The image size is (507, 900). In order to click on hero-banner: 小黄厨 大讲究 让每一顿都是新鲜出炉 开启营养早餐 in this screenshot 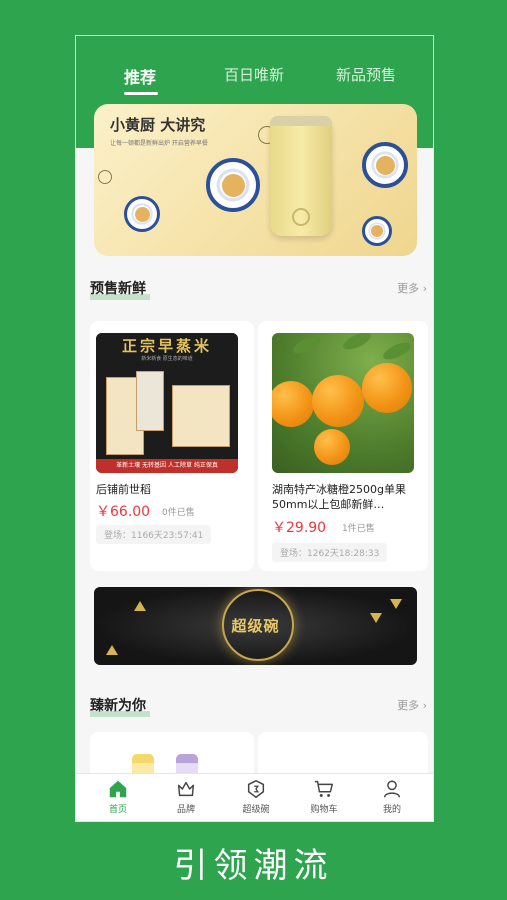, I will do `click(255, 180)`.